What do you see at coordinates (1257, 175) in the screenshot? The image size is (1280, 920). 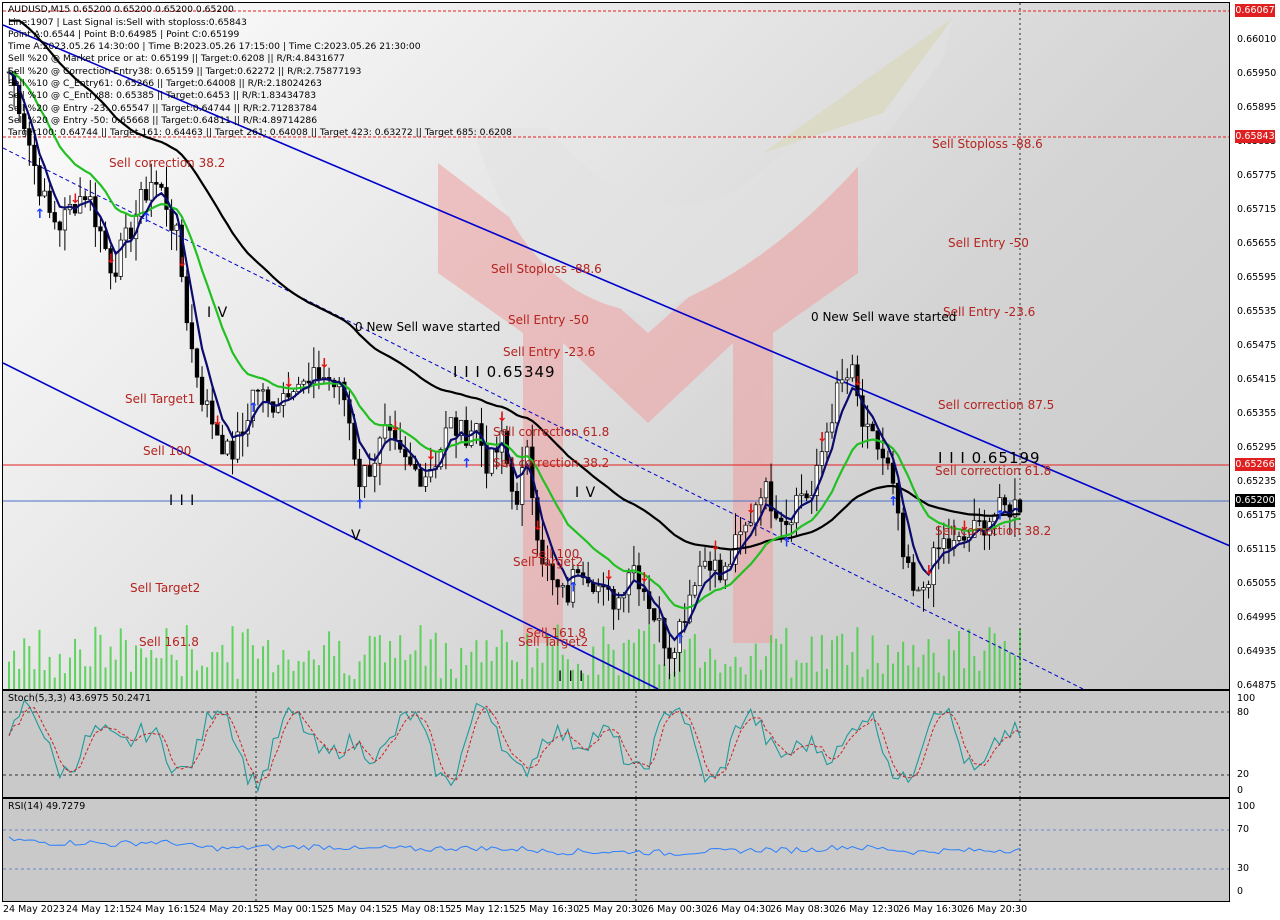 I see `price-tick: 0.65775` at bounding box center [1257, 175].